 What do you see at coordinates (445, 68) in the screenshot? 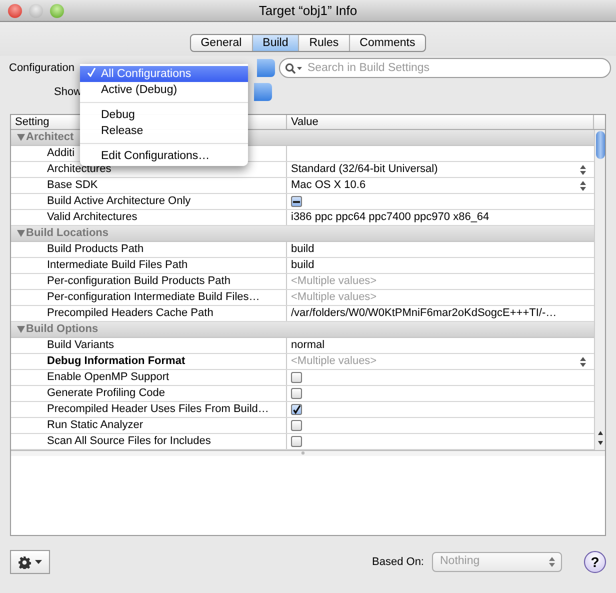
I see `search-field: Search in Build Settings` at bounding box center [445, 68].